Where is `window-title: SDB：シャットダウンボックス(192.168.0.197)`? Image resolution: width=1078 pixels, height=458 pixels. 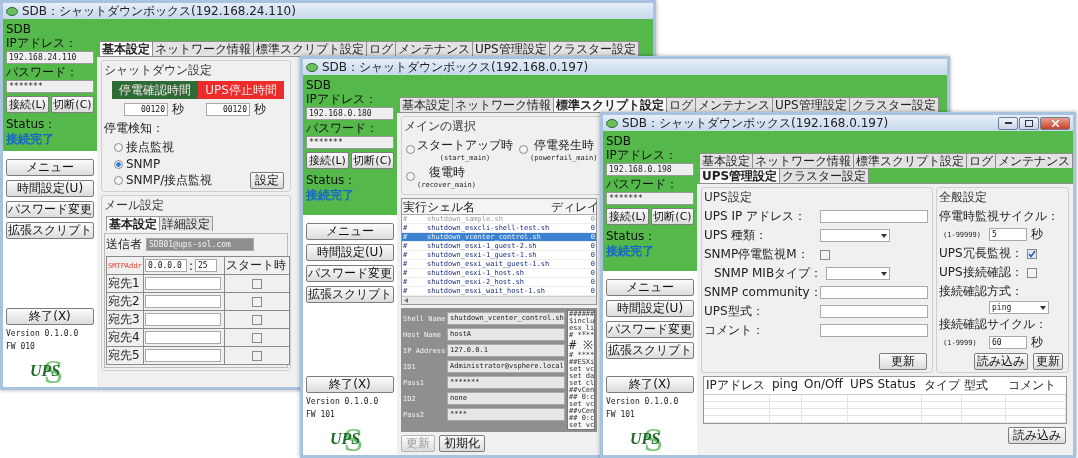
window-title: SDB：シャットダウンボックス(192.168.0.197) is located at coordinates (455, 67).